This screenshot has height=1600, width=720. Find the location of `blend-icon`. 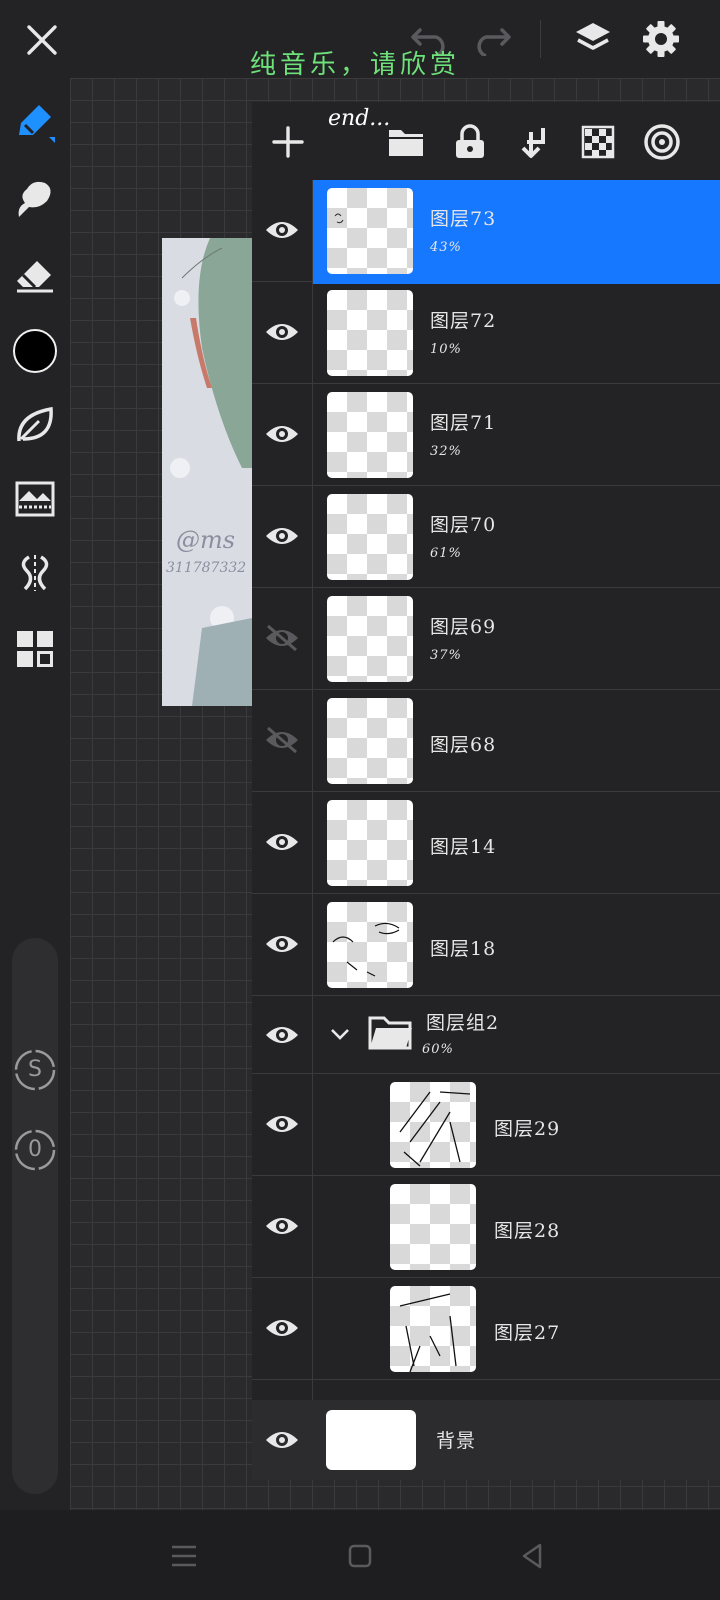

blend-icon is located at coordinates (662, 142).